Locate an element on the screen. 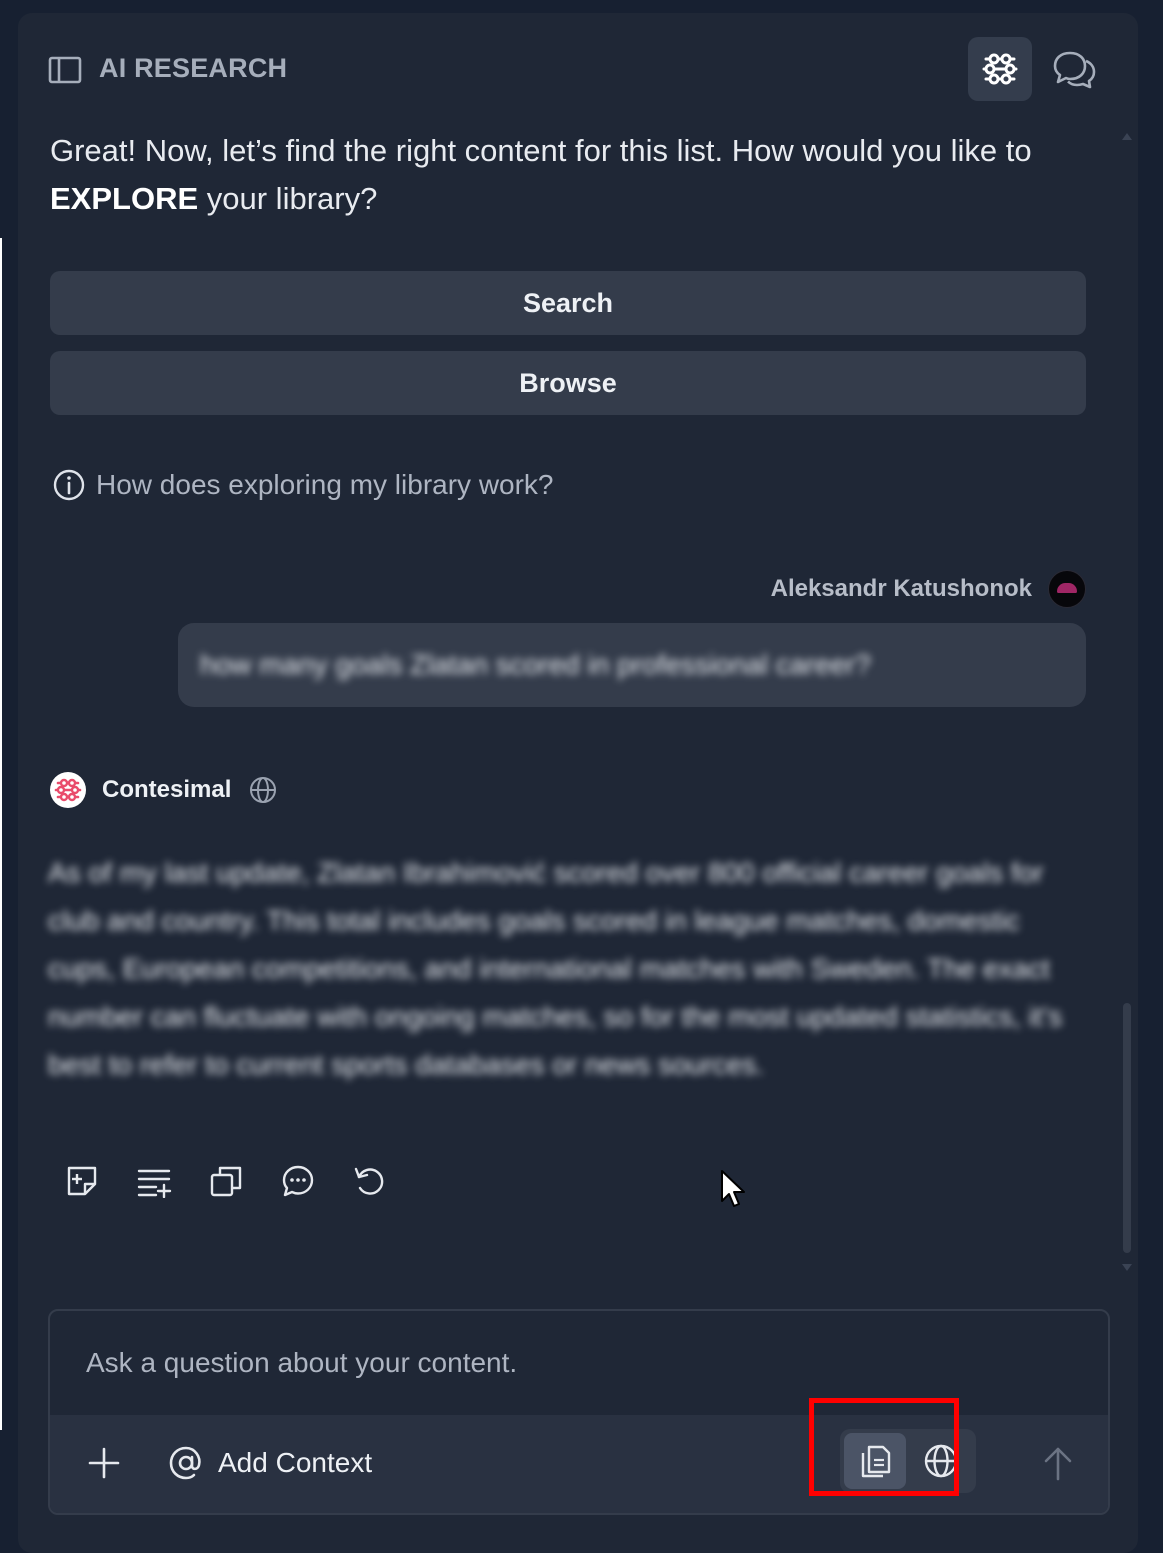 This screenshot has height=1553, width=1163. mouse-cursor-icon is located at coordinates (733, 1188).